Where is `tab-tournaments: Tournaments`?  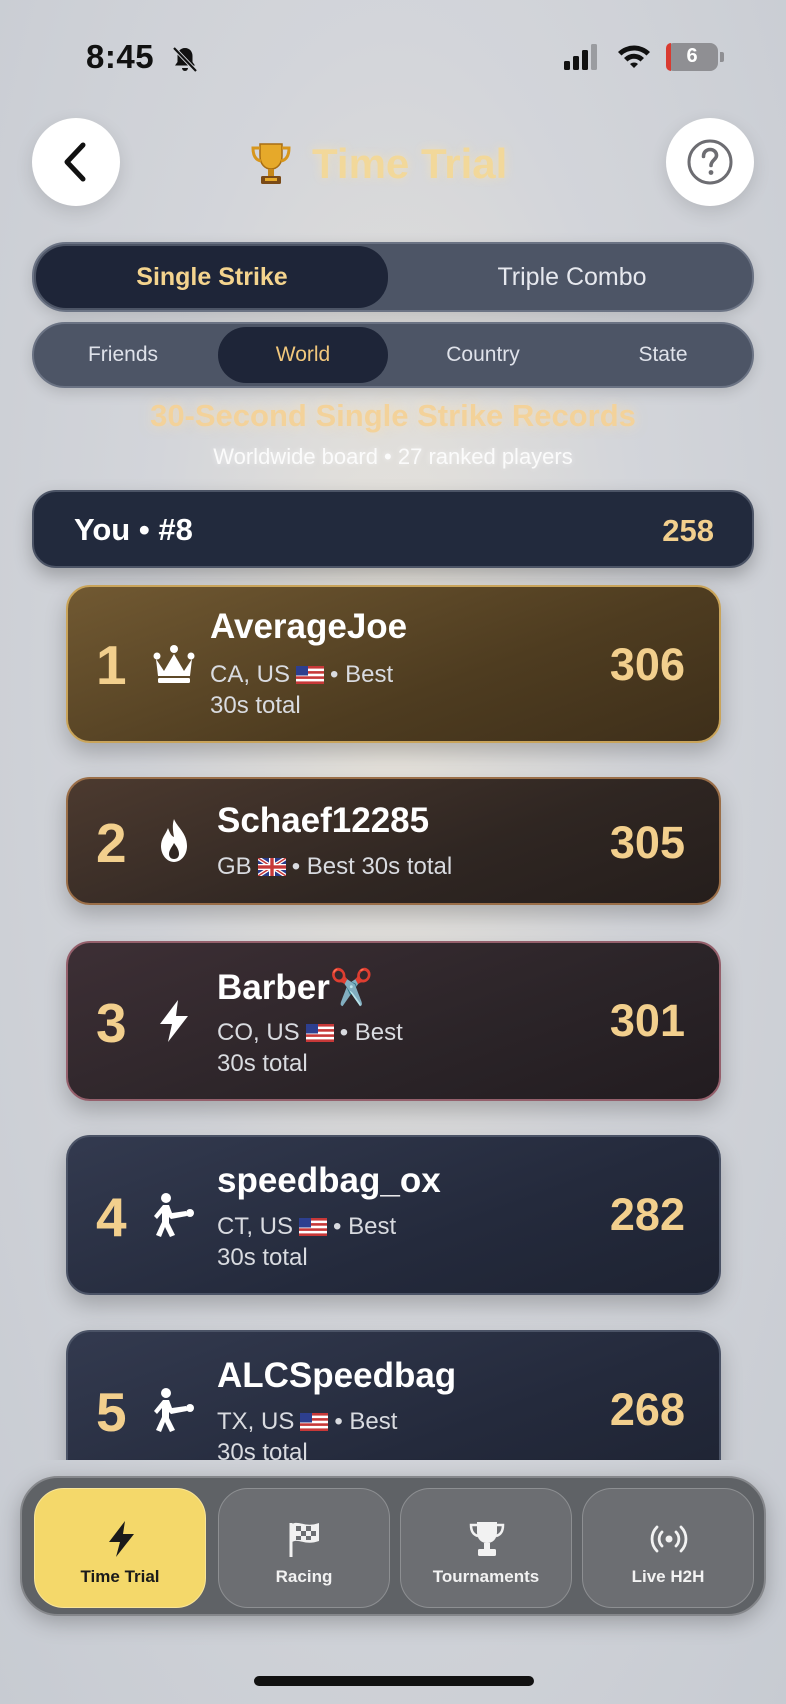
tab-tournaments: Tournaments is located at coordinates (486, 1548).